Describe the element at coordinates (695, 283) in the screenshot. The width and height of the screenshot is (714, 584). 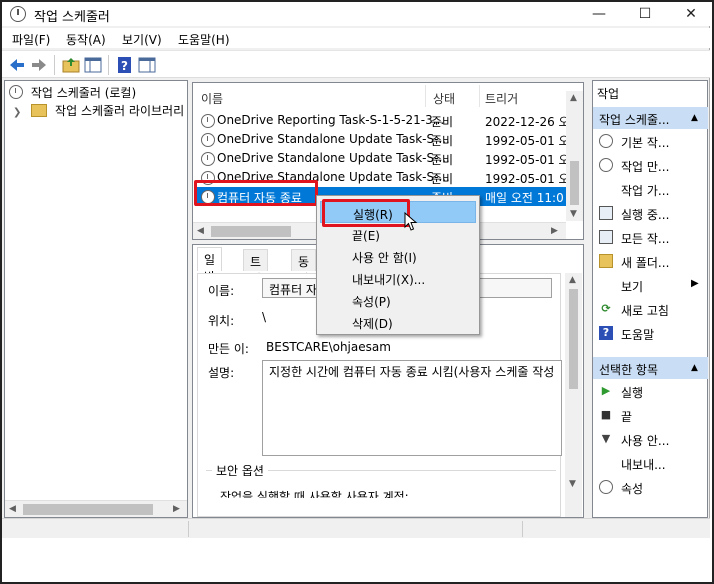
I see `submenu-arrow-icon: ▶` at that location.